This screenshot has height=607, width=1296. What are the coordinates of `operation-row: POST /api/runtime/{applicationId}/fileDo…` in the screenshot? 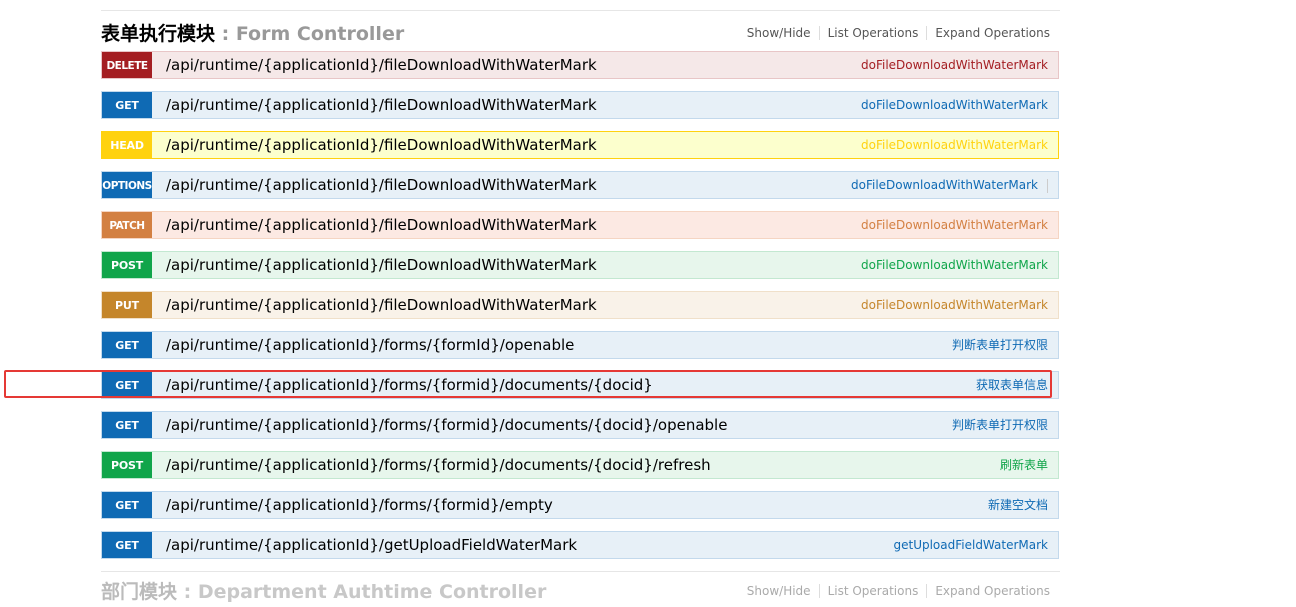 It's located at (580, 265).